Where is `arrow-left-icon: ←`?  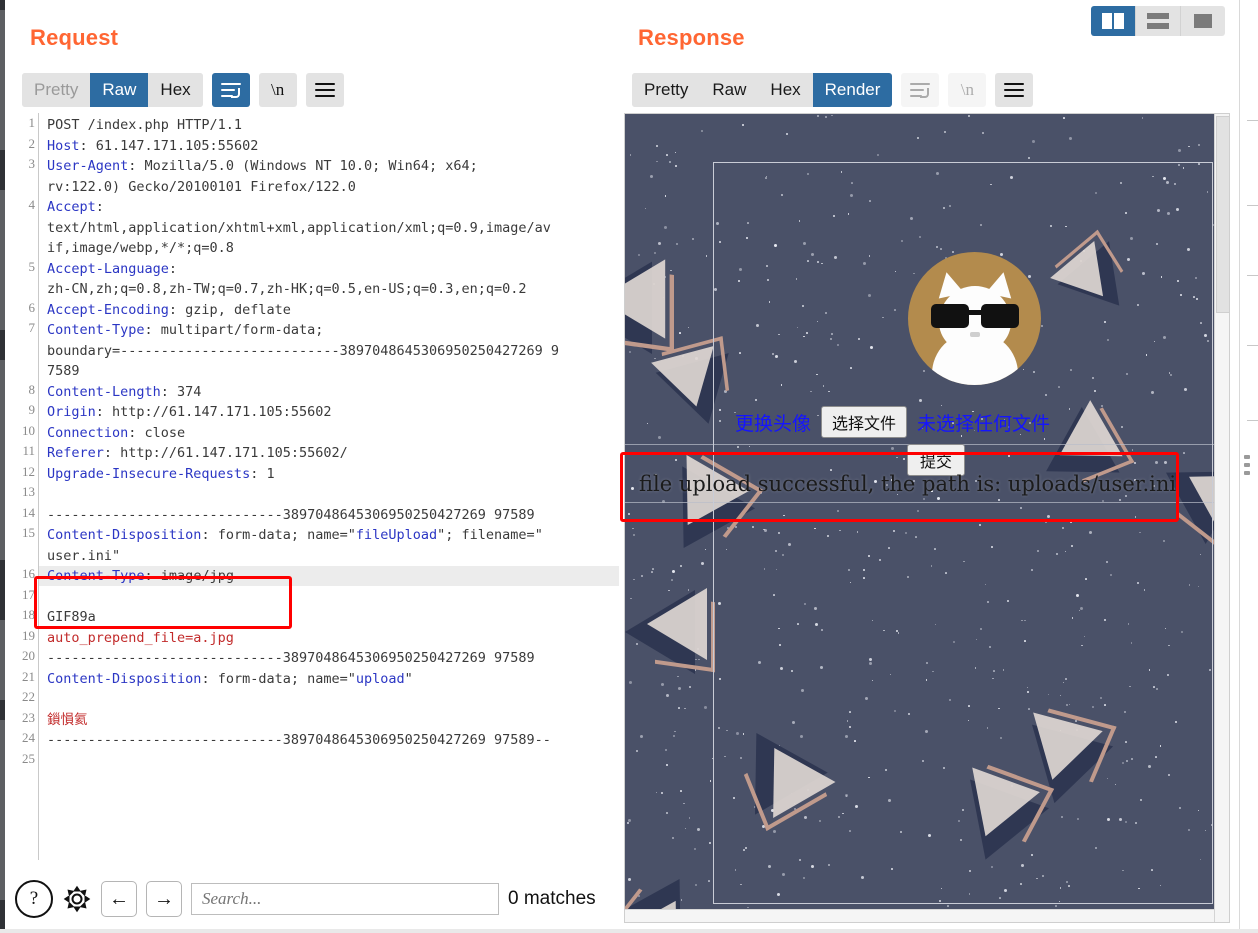
arrow-left-icon: ← is located at coordinates (119, 898).